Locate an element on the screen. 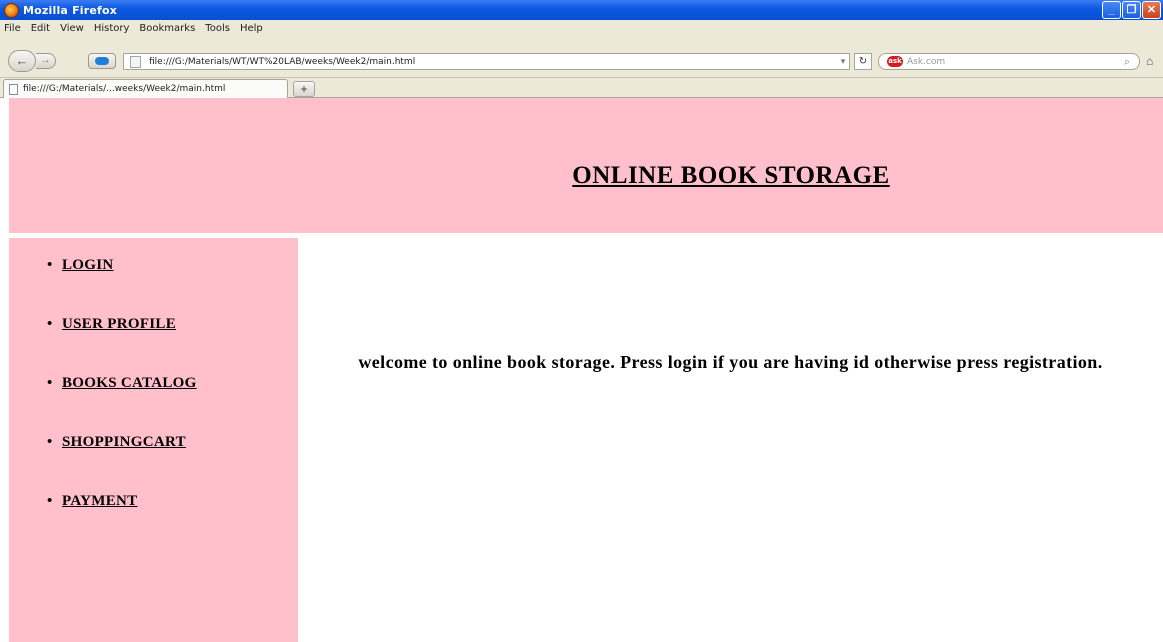  user-profile-link: USER PROFILE is located at coordinates (119, 324).